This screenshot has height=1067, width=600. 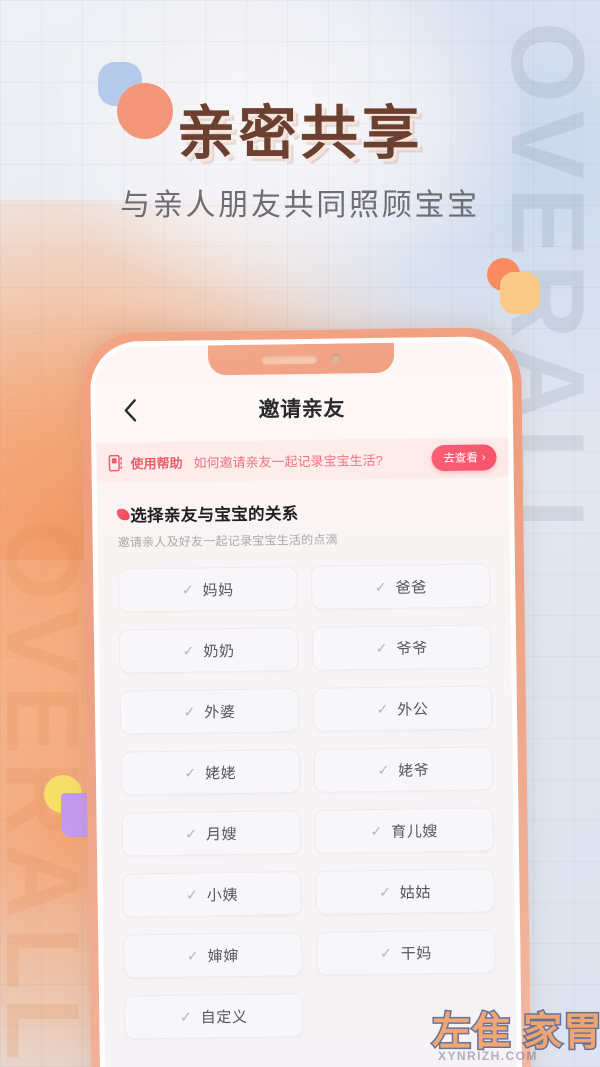 I want to click on go-view-button-label: 去查看, so click(x=460, y=459).